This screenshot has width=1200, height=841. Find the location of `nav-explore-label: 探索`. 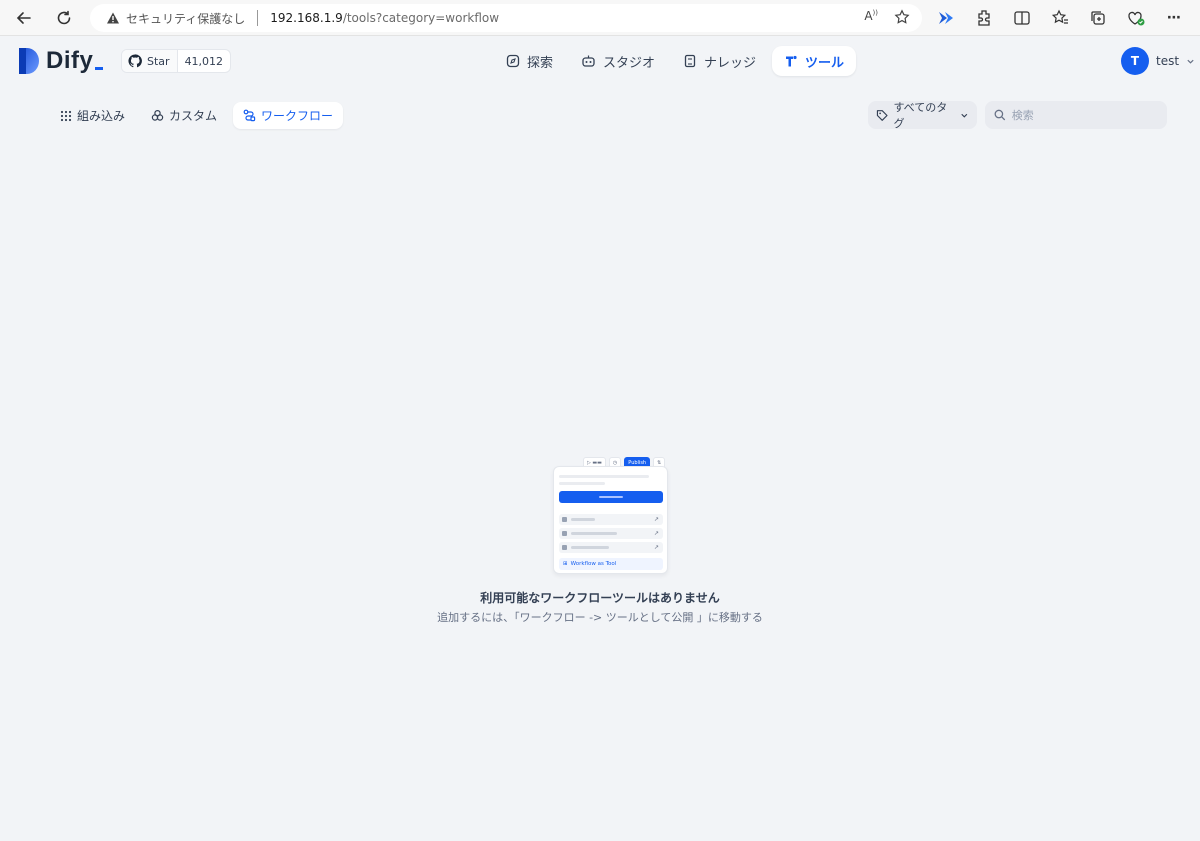

nav-explore-label: 探索 is located at coordinates (540, 63).